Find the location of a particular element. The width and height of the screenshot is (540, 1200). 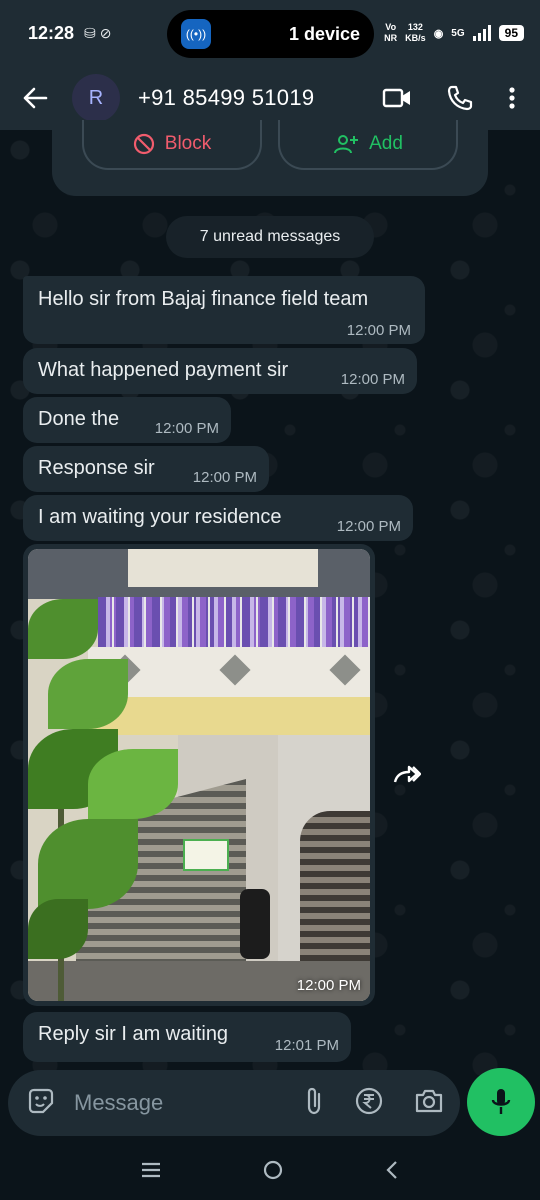

volte-top: Vo is located at coordinates (391, 27).